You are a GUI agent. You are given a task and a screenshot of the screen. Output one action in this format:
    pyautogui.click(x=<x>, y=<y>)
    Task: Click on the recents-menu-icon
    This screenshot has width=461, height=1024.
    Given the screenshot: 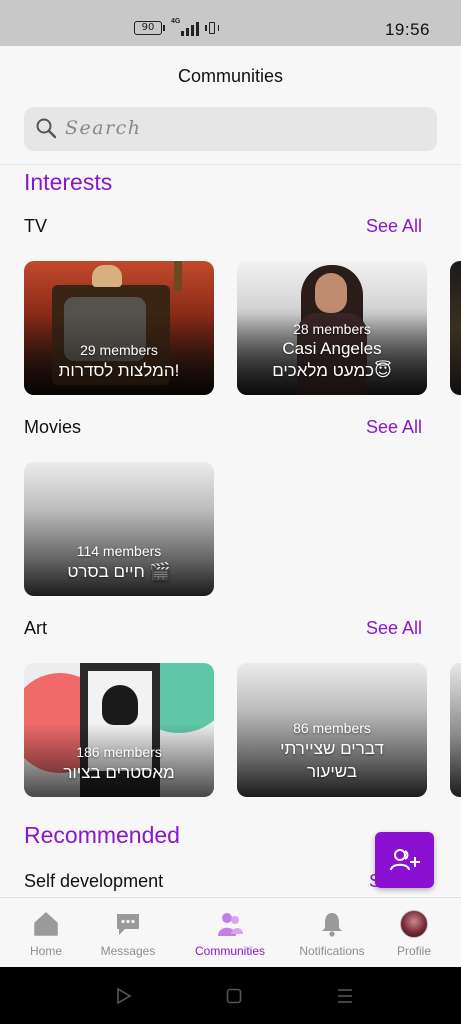 What is the action you would take?
    pyautogui.click(x=345, y=996)
    